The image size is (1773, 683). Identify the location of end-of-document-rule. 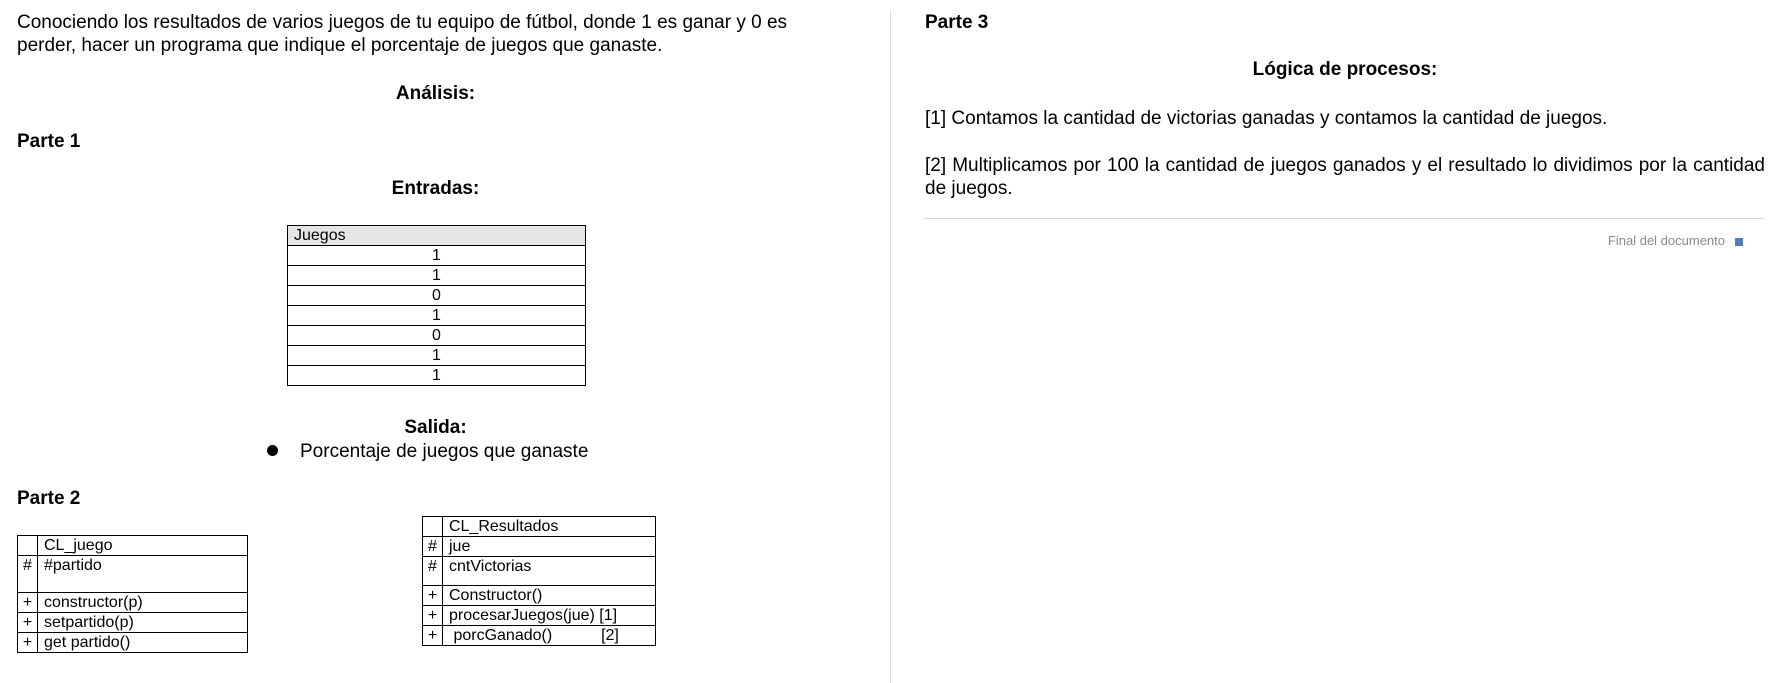
(1344, 218).